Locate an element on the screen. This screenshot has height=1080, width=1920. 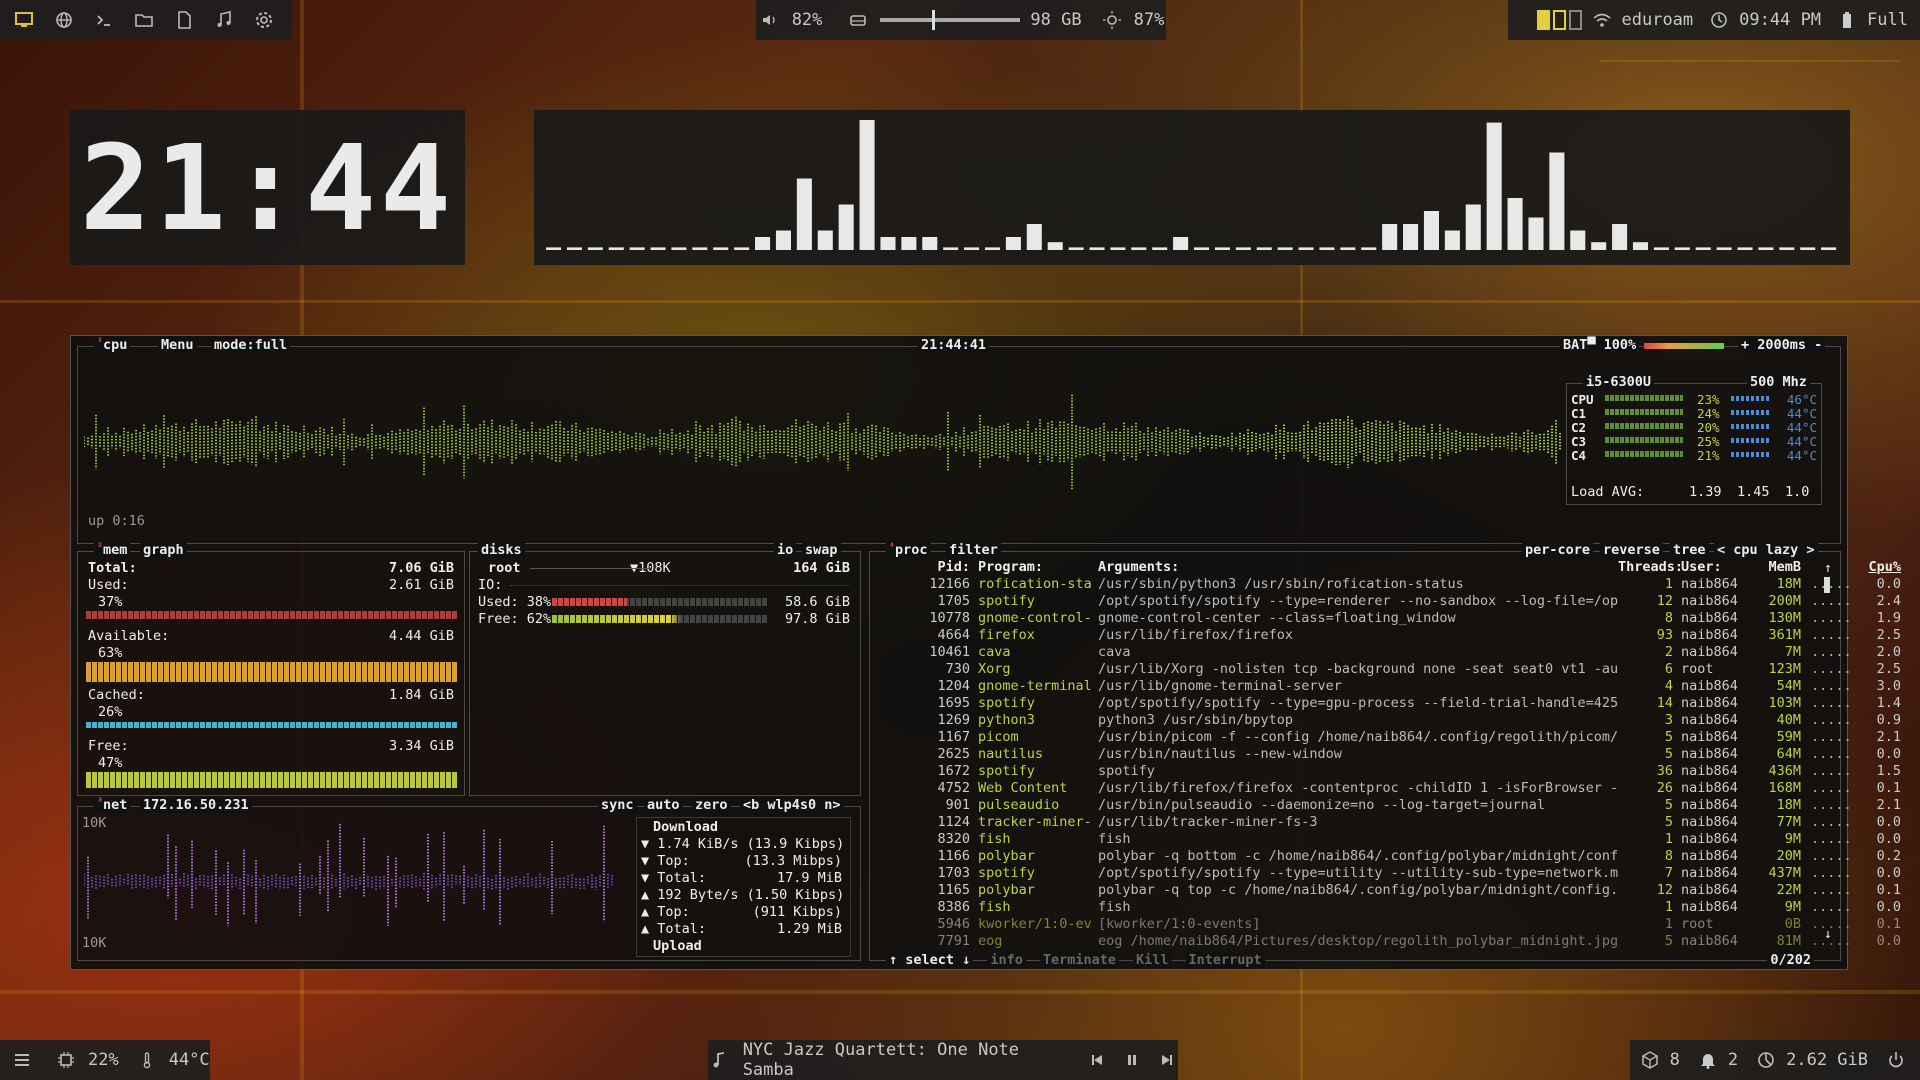
proc-threads: 14 is located at coordinates (1664, 703).